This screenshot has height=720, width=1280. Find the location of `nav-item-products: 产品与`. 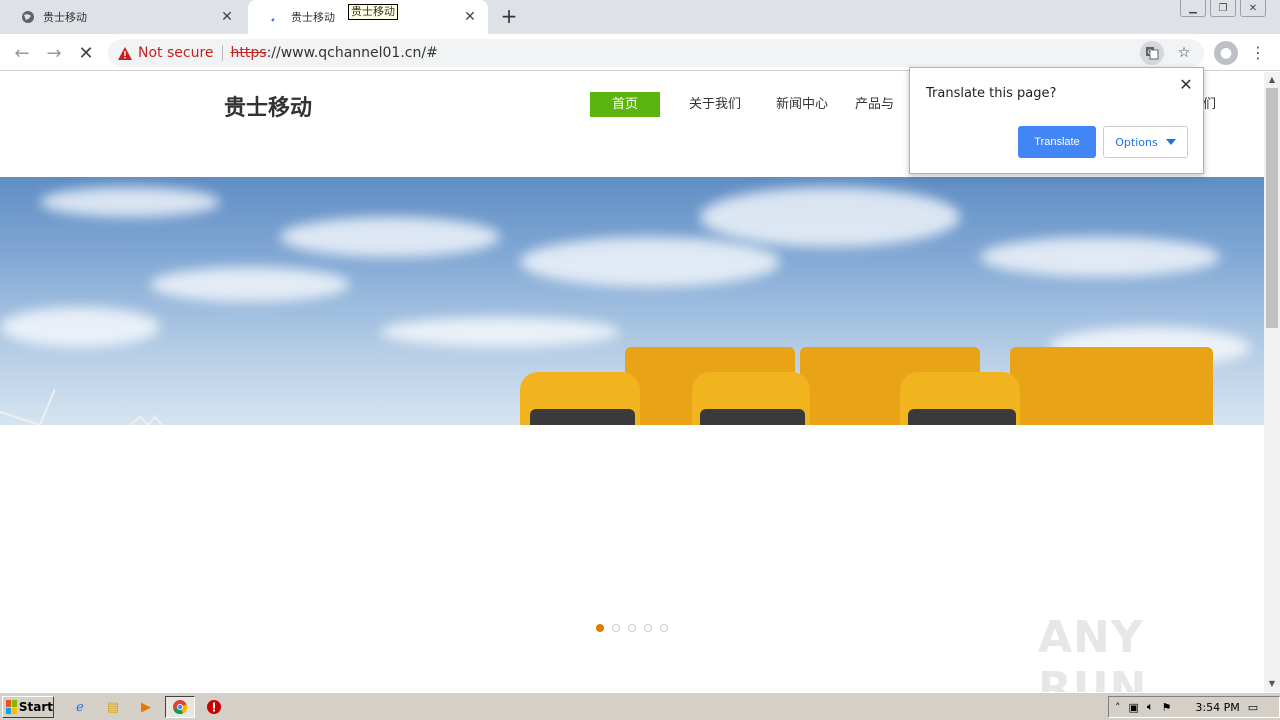

nav-item-products: 产品与 is located at coordinates (874, 104).